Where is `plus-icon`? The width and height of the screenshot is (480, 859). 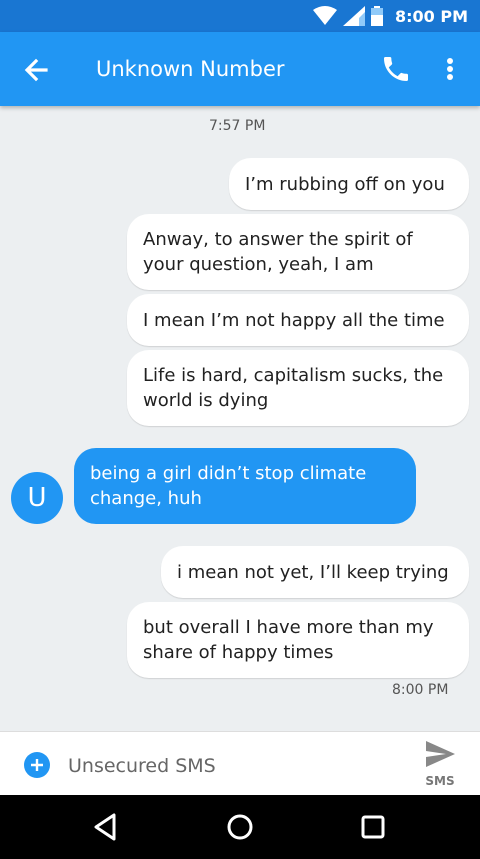
plus-icon is located at coordinates (37, 765).